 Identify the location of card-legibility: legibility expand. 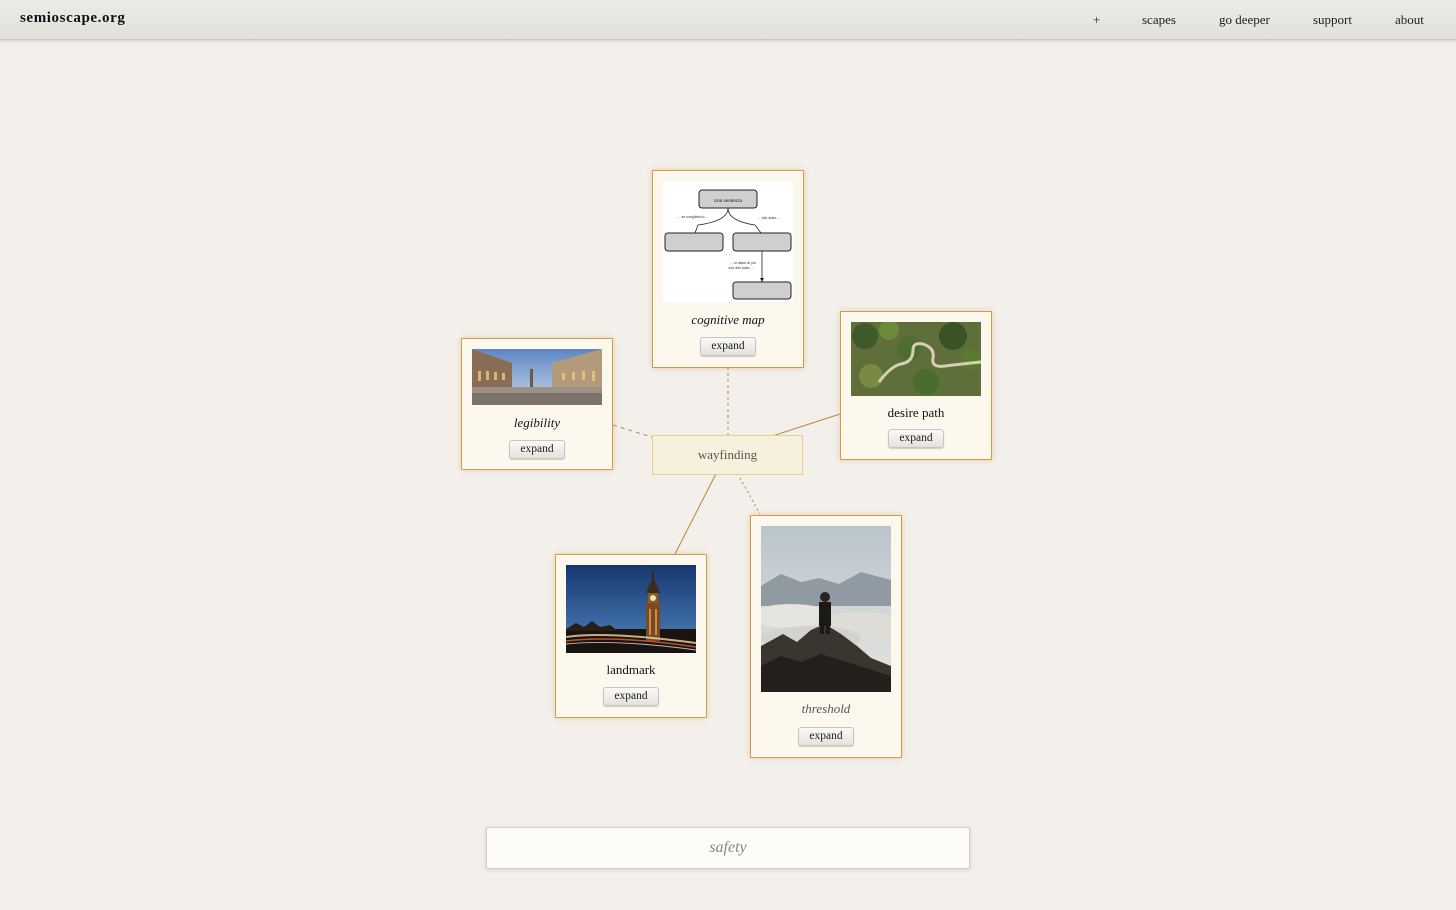
(537, 404).